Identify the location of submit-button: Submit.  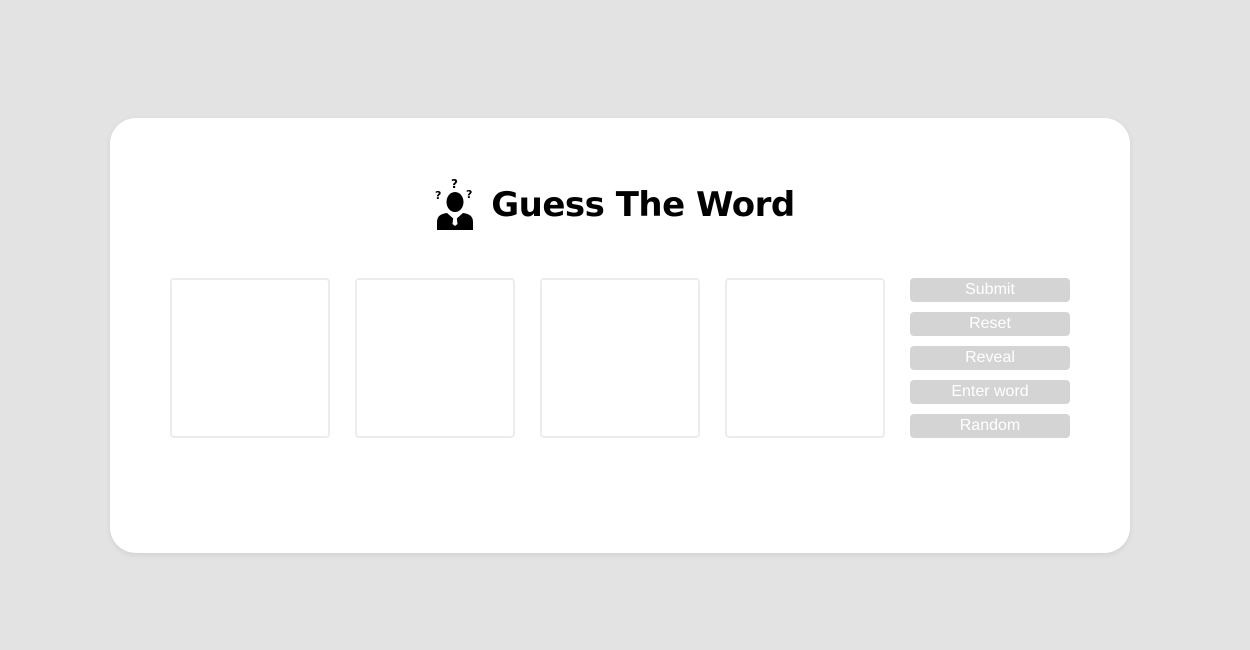
(990, 290).